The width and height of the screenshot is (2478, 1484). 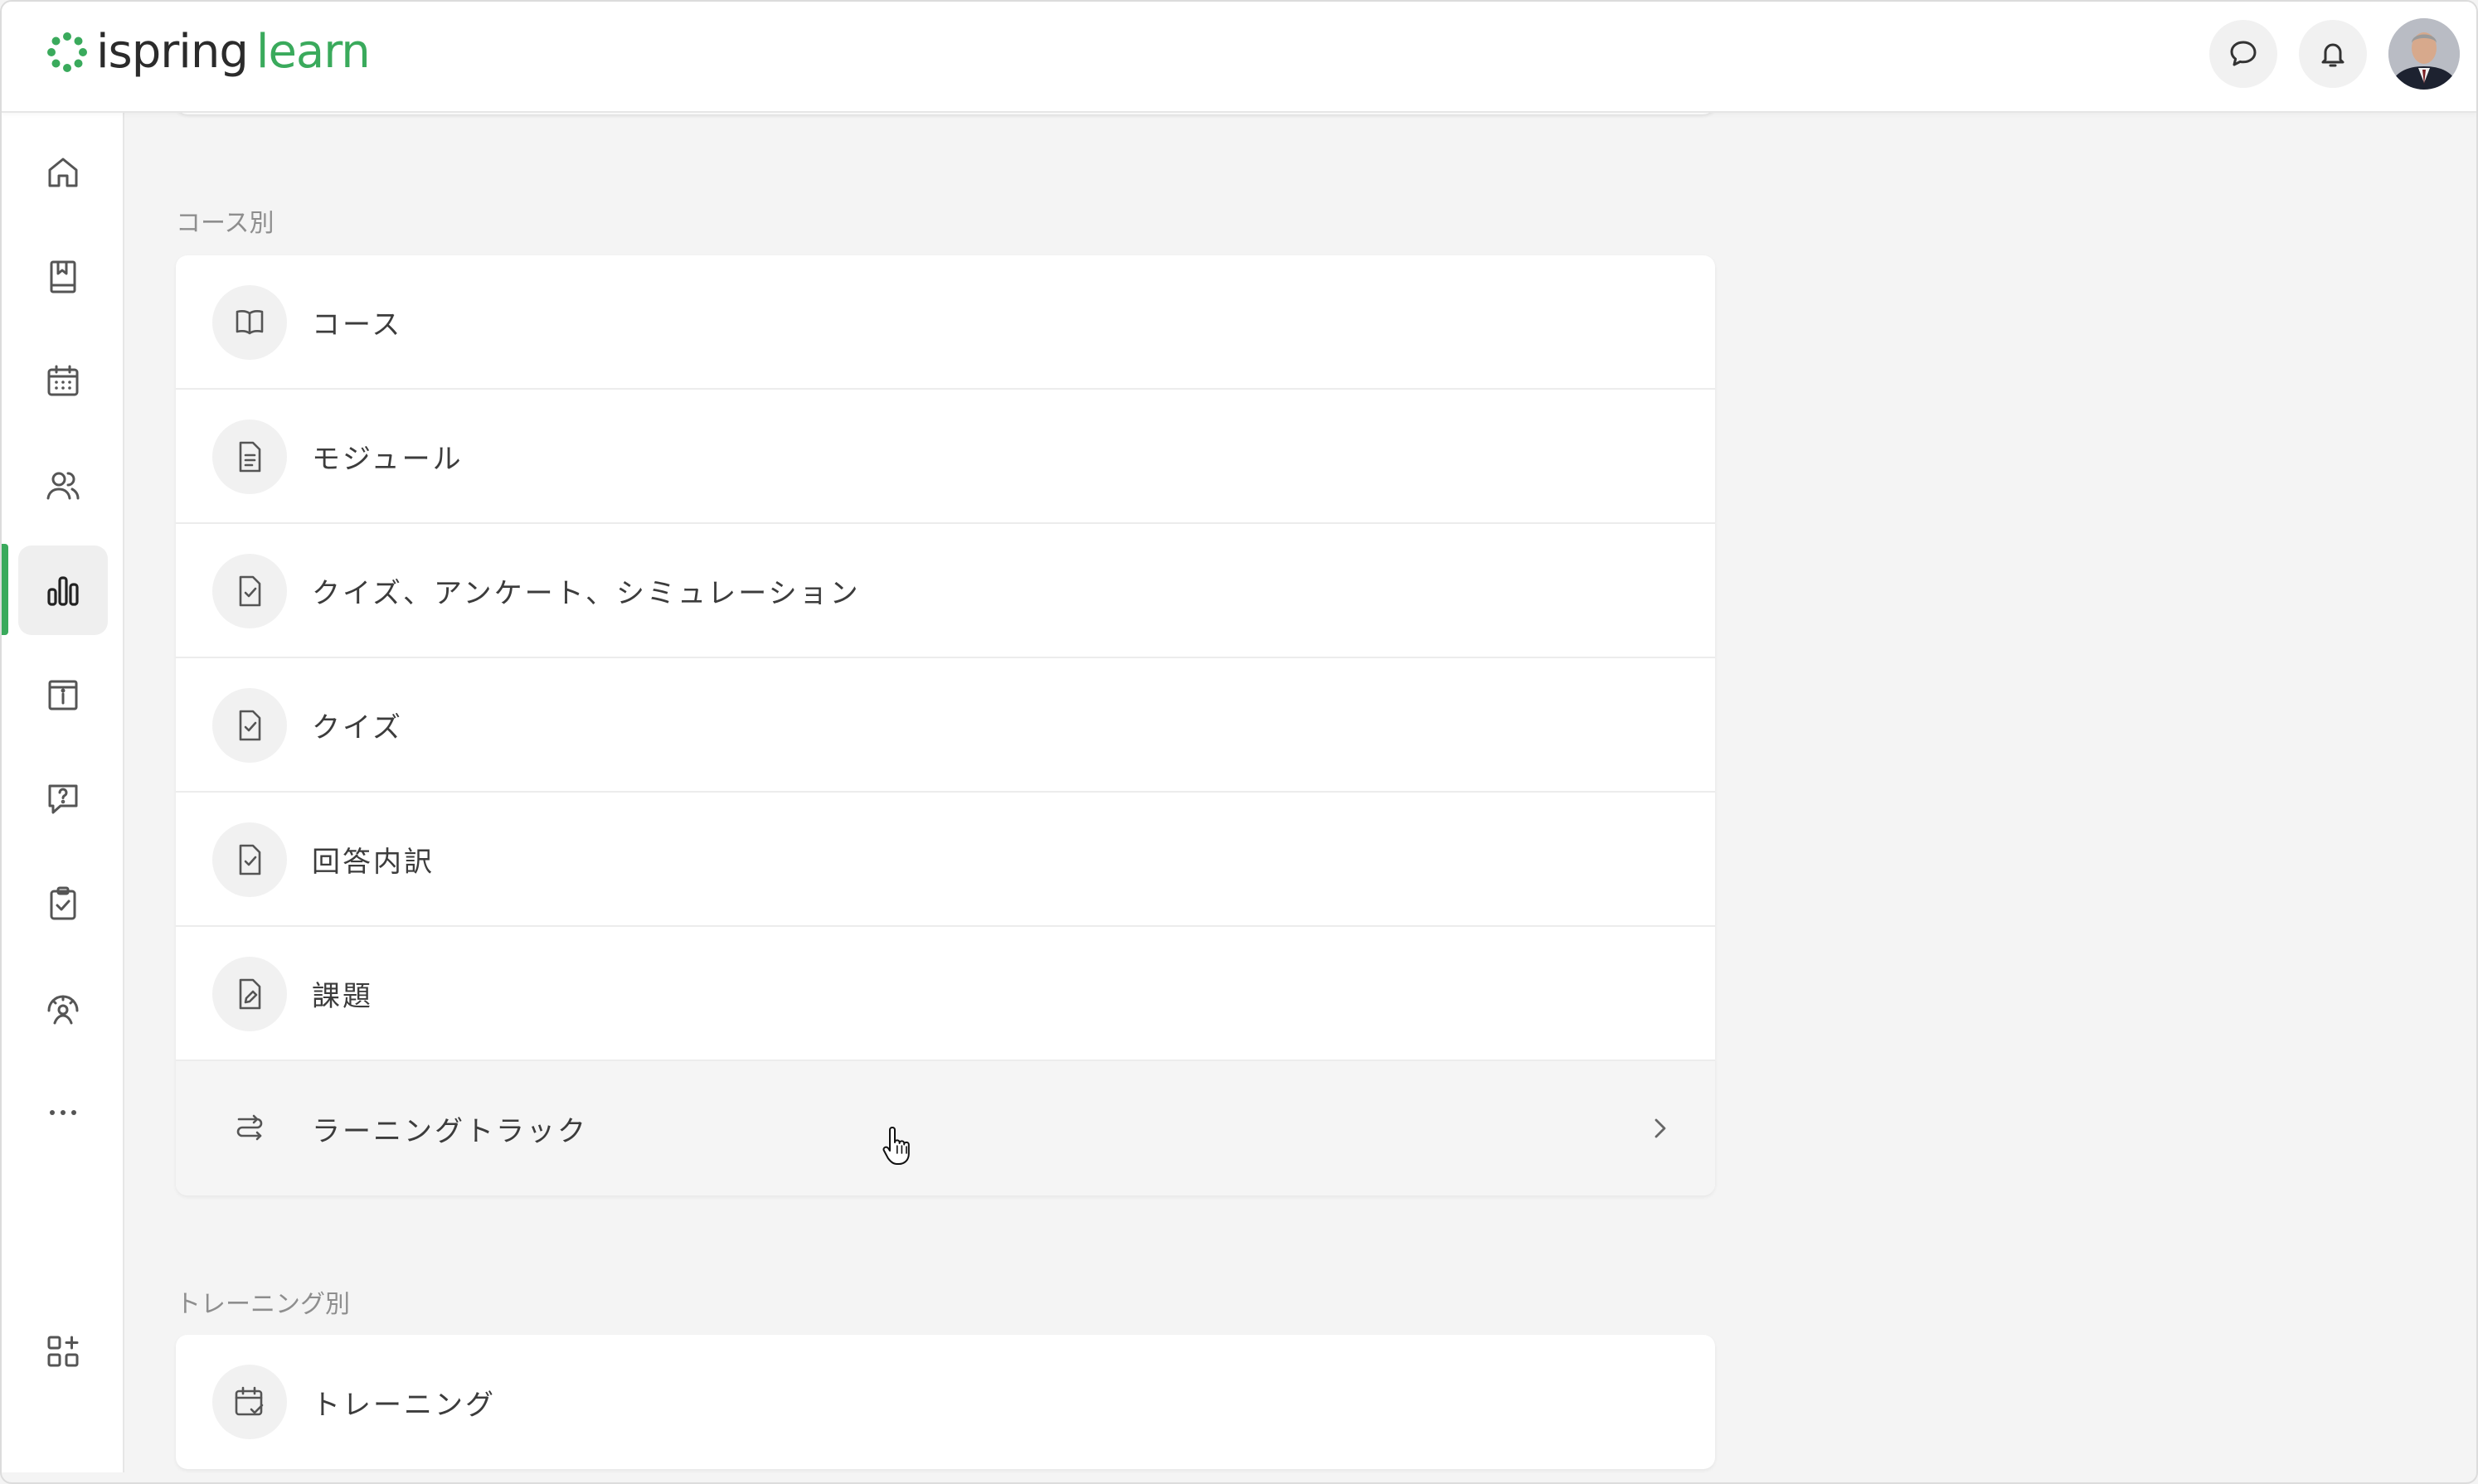 I want to click on avatar-photo, so click(x=2424, y=54).